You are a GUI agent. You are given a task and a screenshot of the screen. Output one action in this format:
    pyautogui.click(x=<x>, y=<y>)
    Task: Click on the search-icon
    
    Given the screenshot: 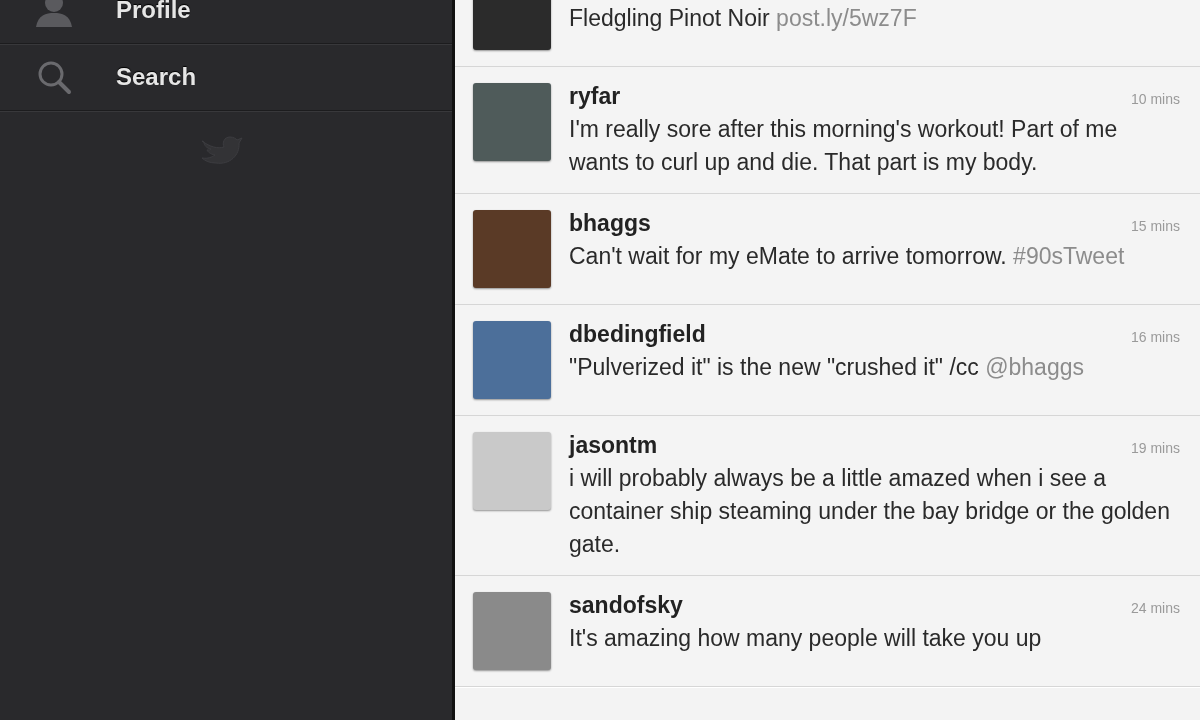 What is the action you would take?
    pyautogui.click(x=54, y=77)
    